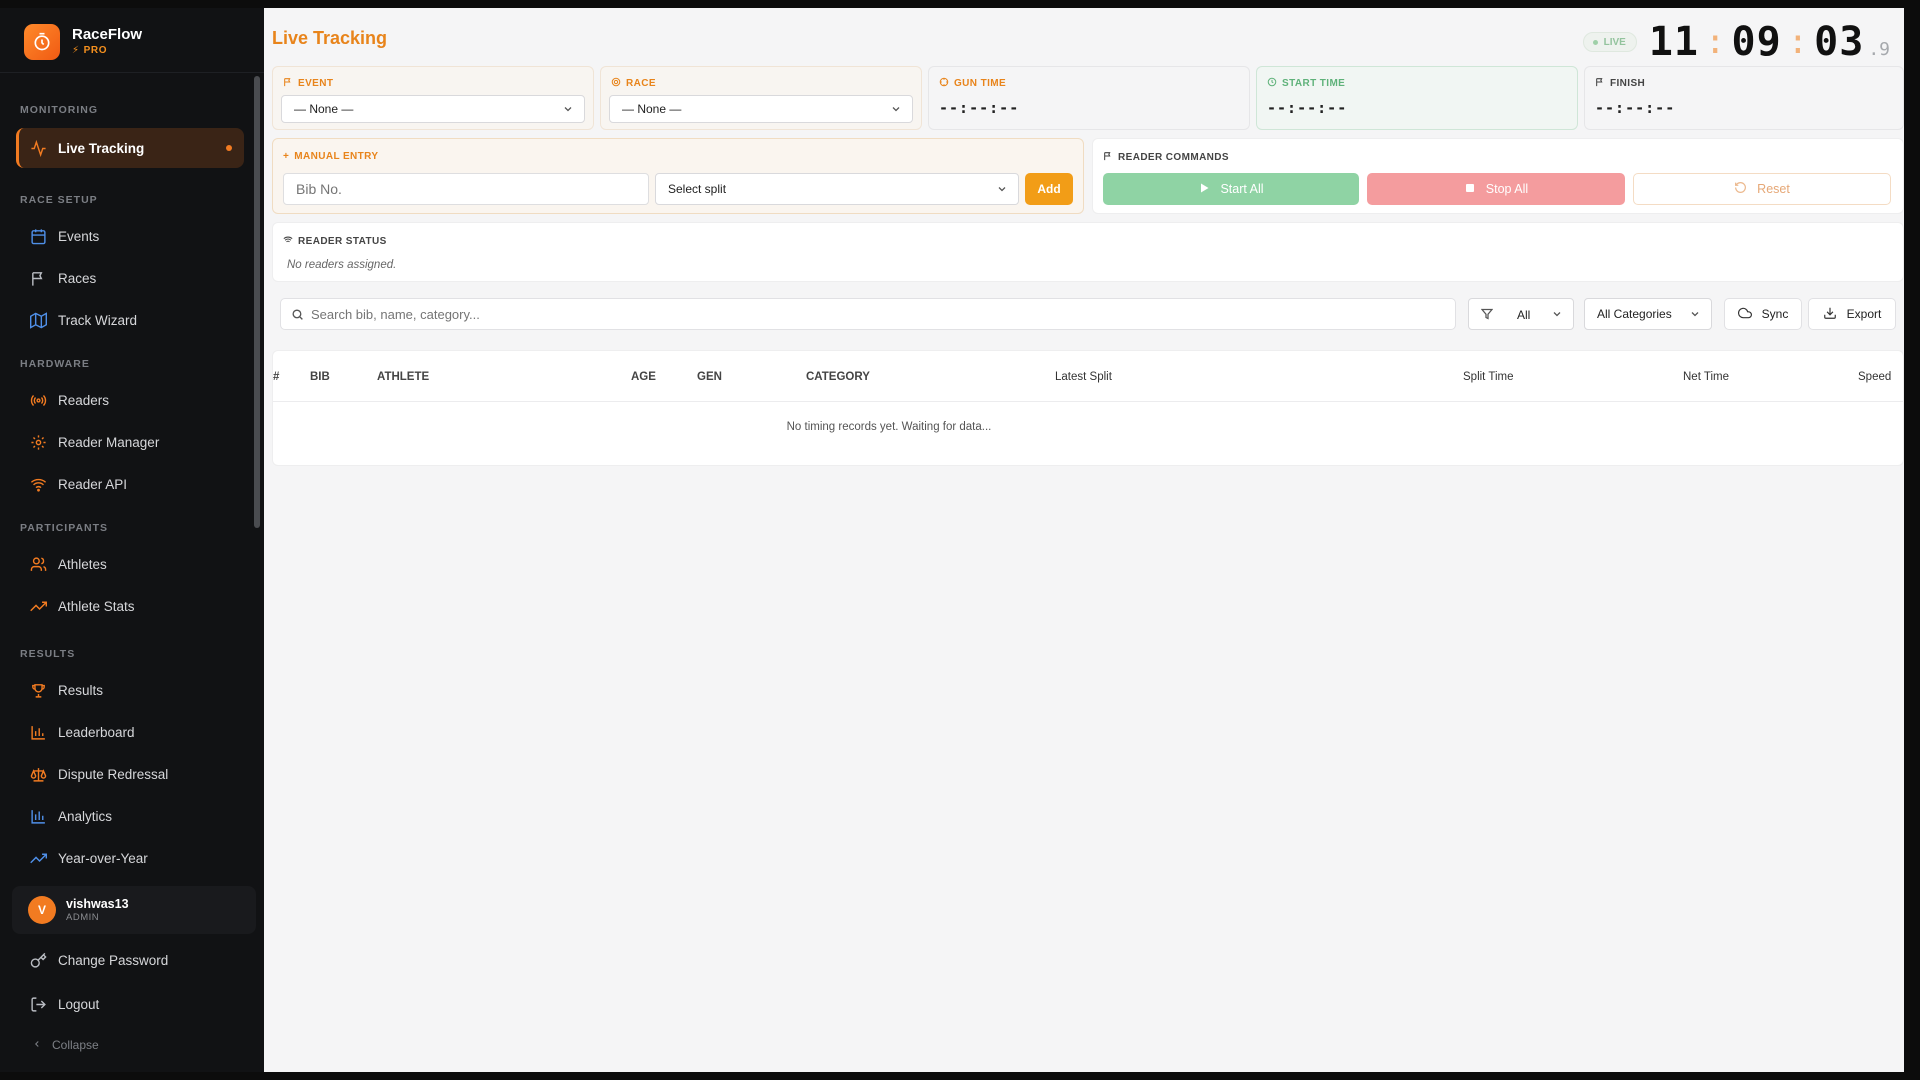  I want to click on divider, so click(132, 72).